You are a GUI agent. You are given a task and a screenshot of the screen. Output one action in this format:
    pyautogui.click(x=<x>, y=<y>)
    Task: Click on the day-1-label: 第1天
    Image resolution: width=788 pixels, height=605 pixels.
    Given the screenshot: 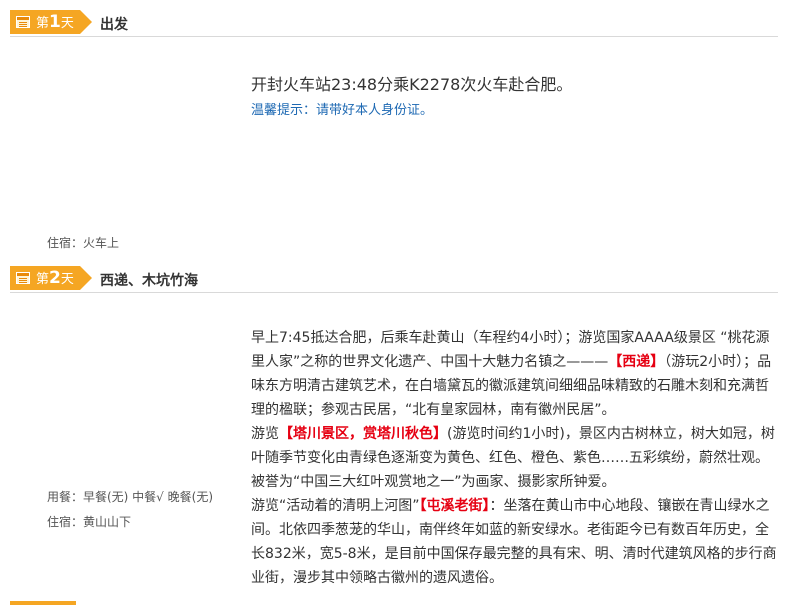 What is the action you would take?
    pyautogui.click(x=55, y=22)
    